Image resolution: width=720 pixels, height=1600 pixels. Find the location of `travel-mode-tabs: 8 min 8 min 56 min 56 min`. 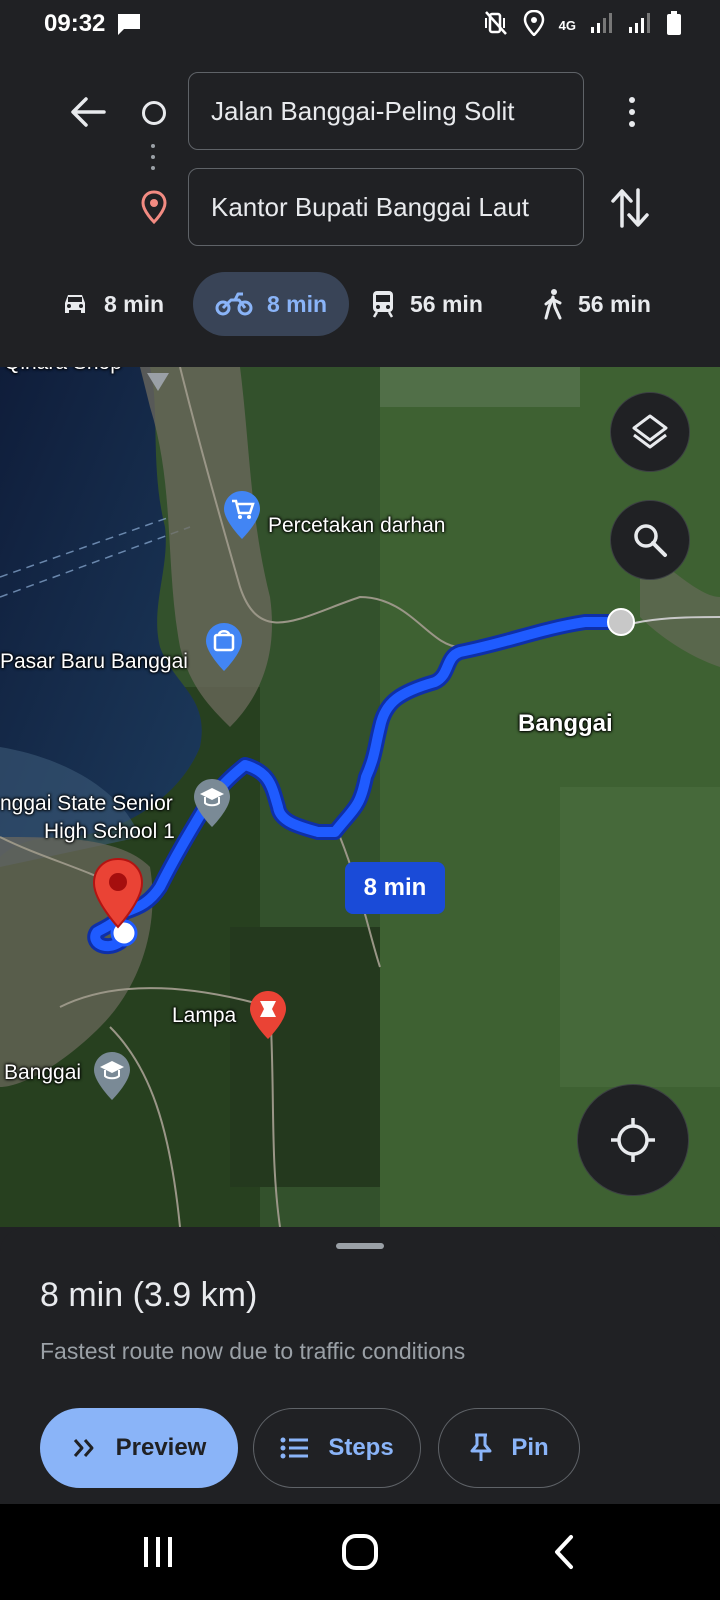

travel-mode-tabs: 8 min 8 min 56 min 56 min is located at coordinates (360, 304).